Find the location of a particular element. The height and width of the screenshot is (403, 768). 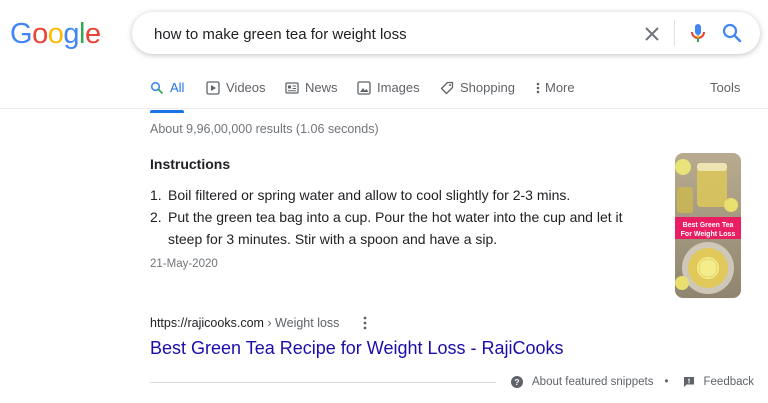

play-icon is located at coordinates (213, 88).